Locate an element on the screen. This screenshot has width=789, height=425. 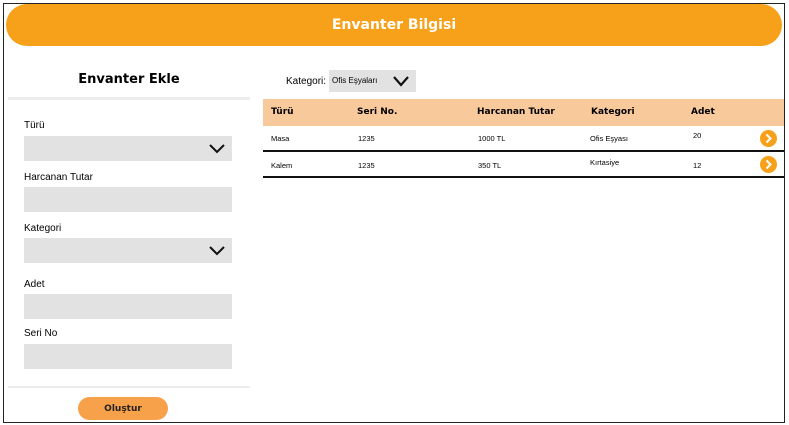
page-title: Envanter Bilgisi is located at coordinates (394, 25).